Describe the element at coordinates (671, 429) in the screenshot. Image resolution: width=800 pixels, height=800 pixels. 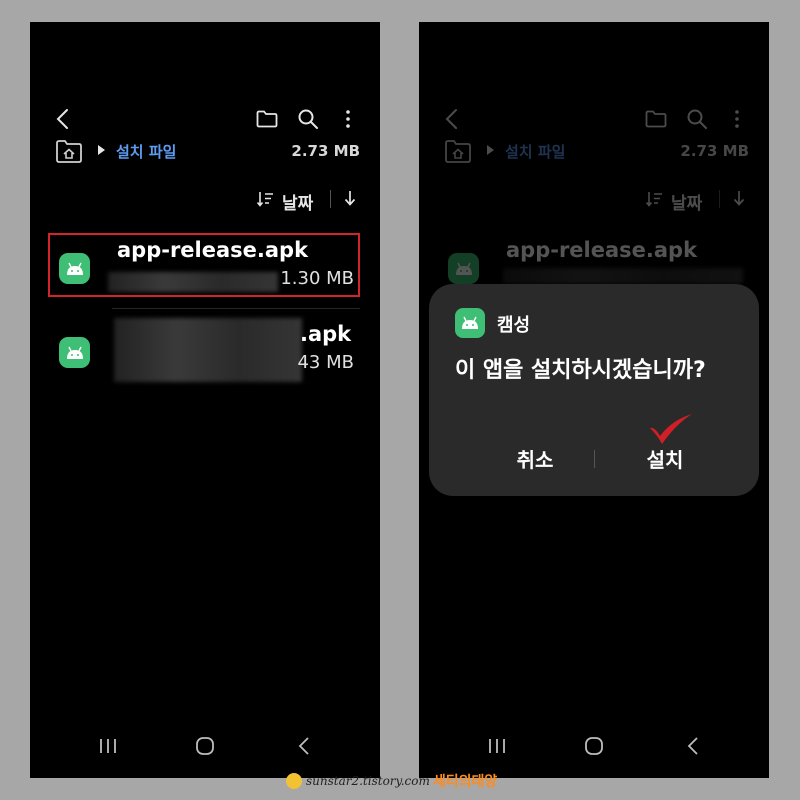
I see `checkmark-icon` at that location.